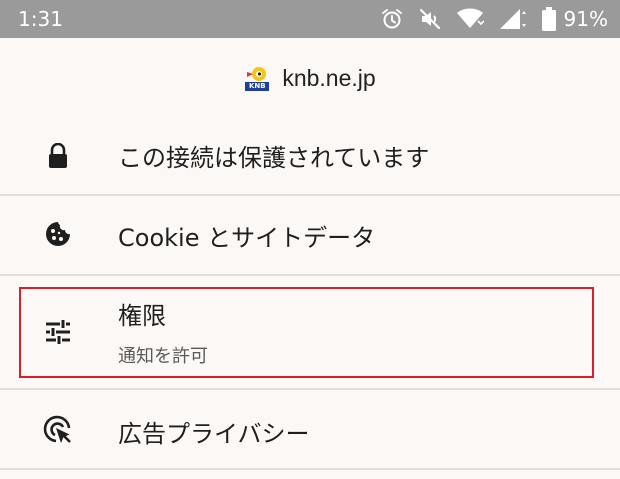  Describe the element at coordinates (391, 19) in the screenshot. I see `alarm-icon` at that location.